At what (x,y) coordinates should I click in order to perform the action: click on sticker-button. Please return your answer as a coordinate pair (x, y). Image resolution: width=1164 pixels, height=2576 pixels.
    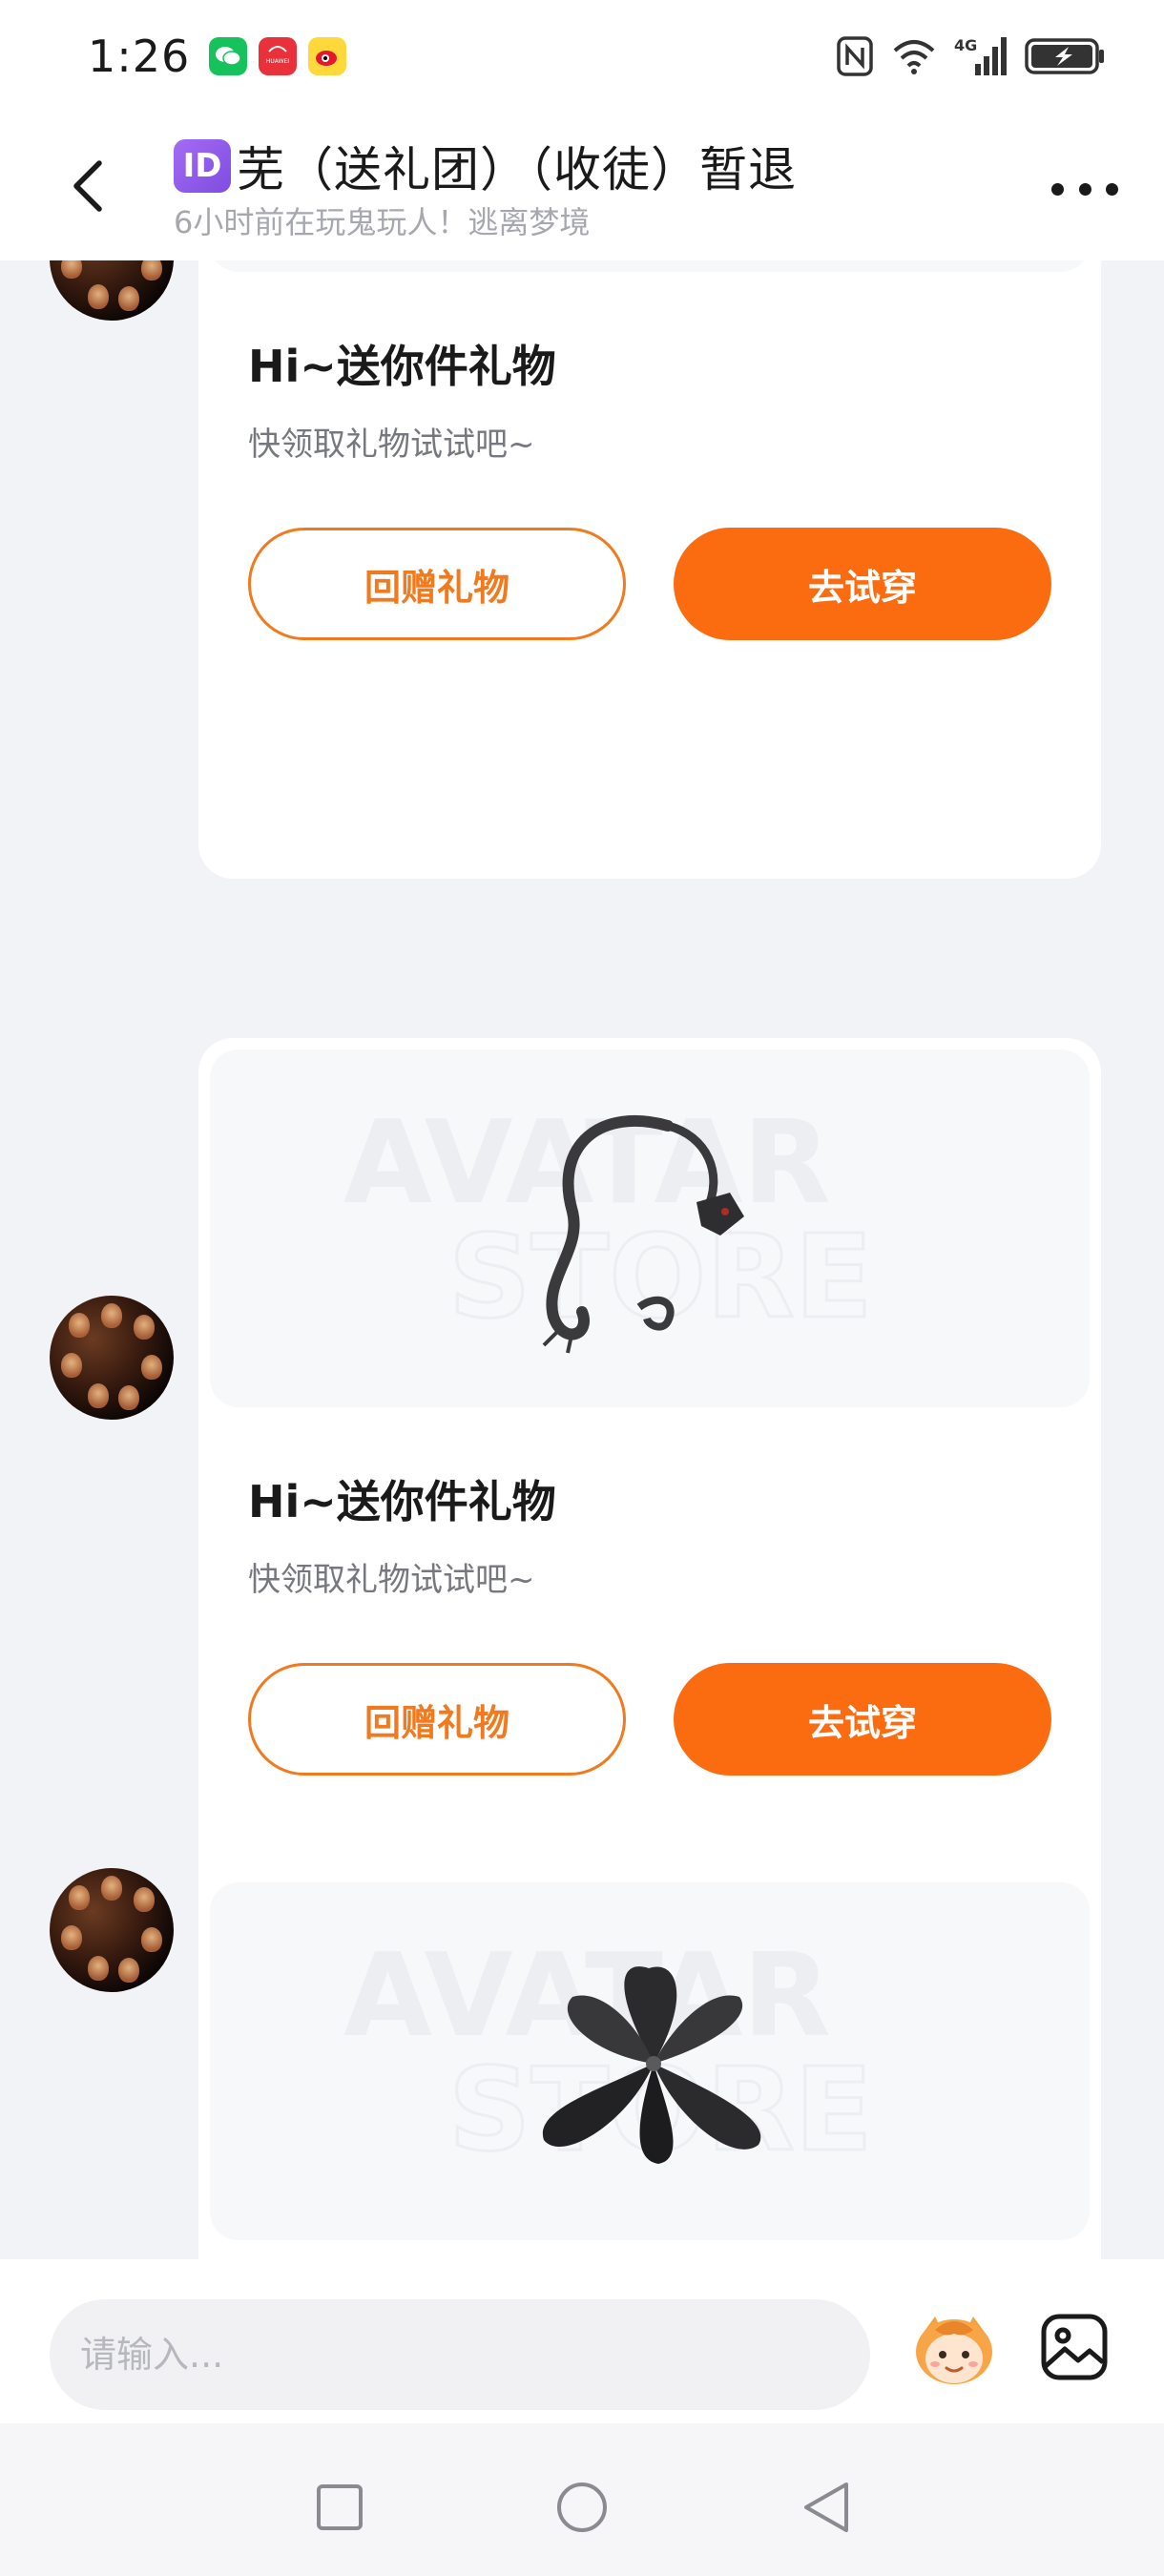
    Looking at the image, I should click on (954, 2347).